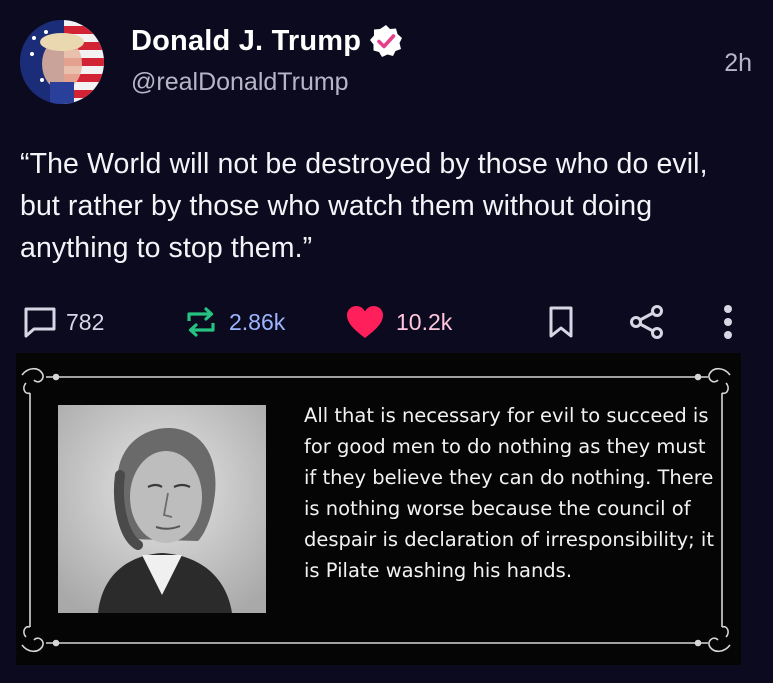  Describe the element at coordinates (257, 321) in the screenshot. I see `repost-count: 2.86k` at that location.